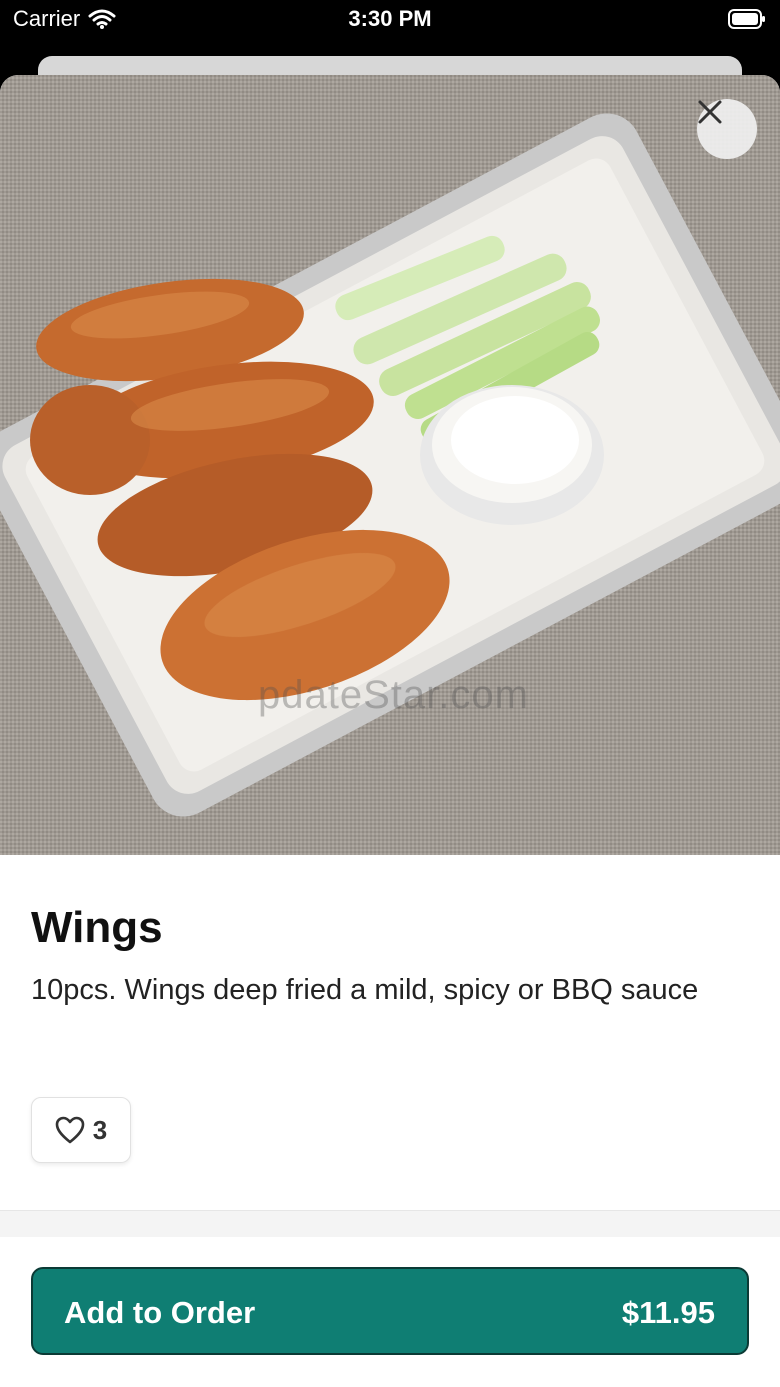  What do you see at coordinates (100, 1129) in the screenshot?
I see `like-count: 3` at bounding box center [100, 1129].